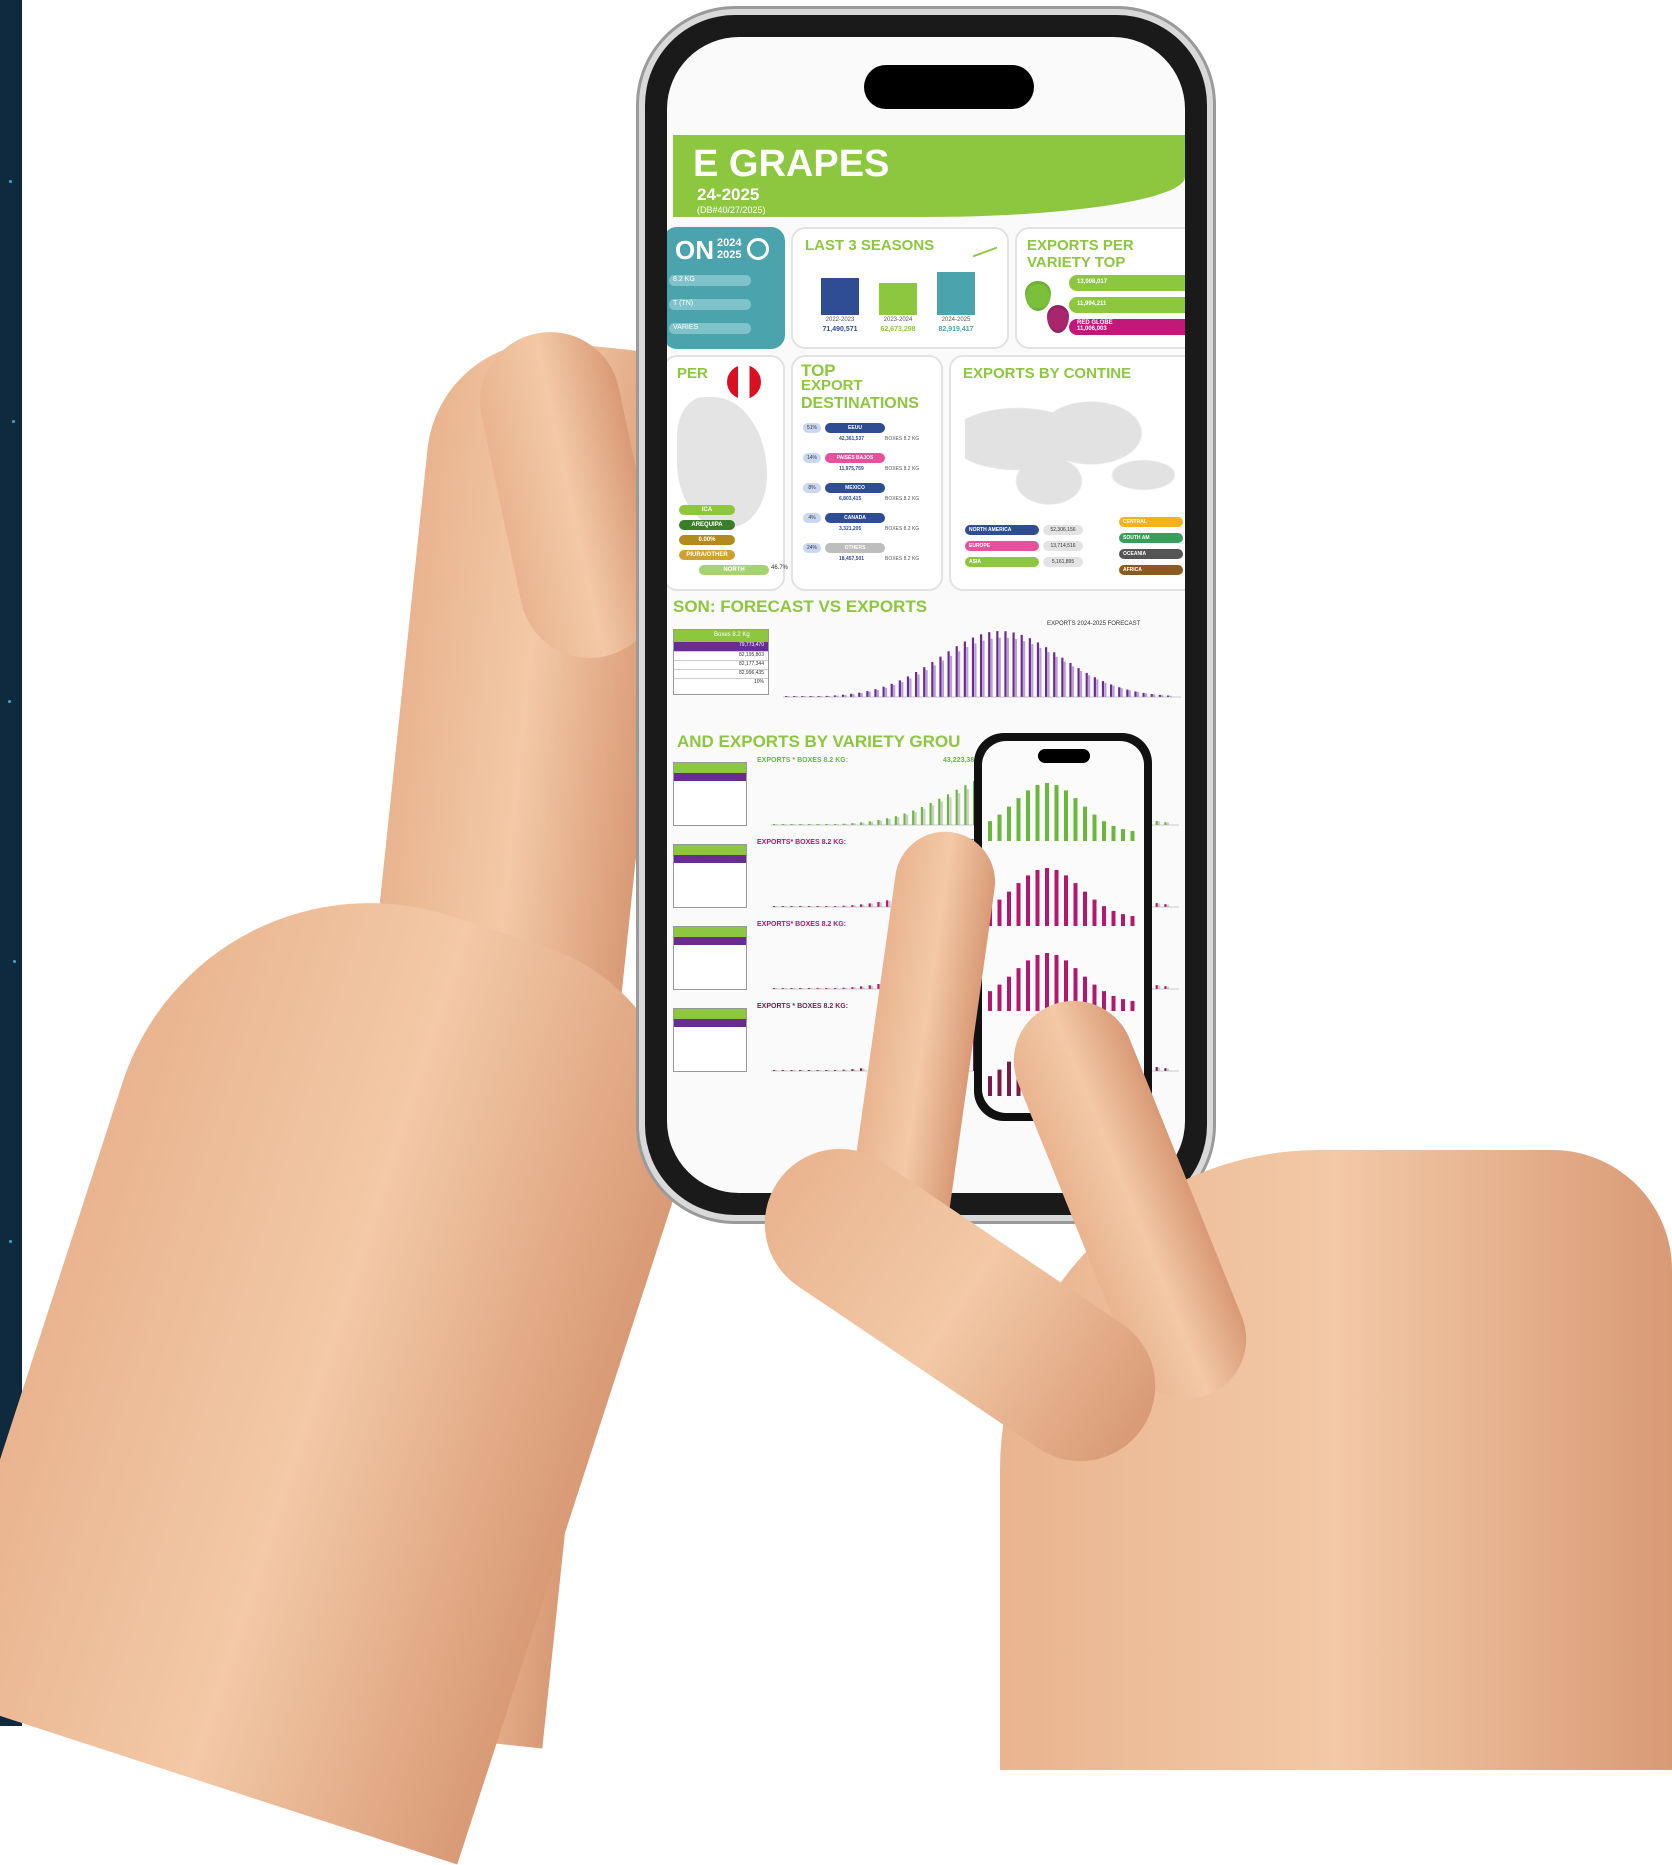 This screenshot has height=1865, width=1672. What do you see at coordinates (684, 279) in the screenshot?
I see `season-row-1: 8.2 KG` at bounding box center [684, 279].